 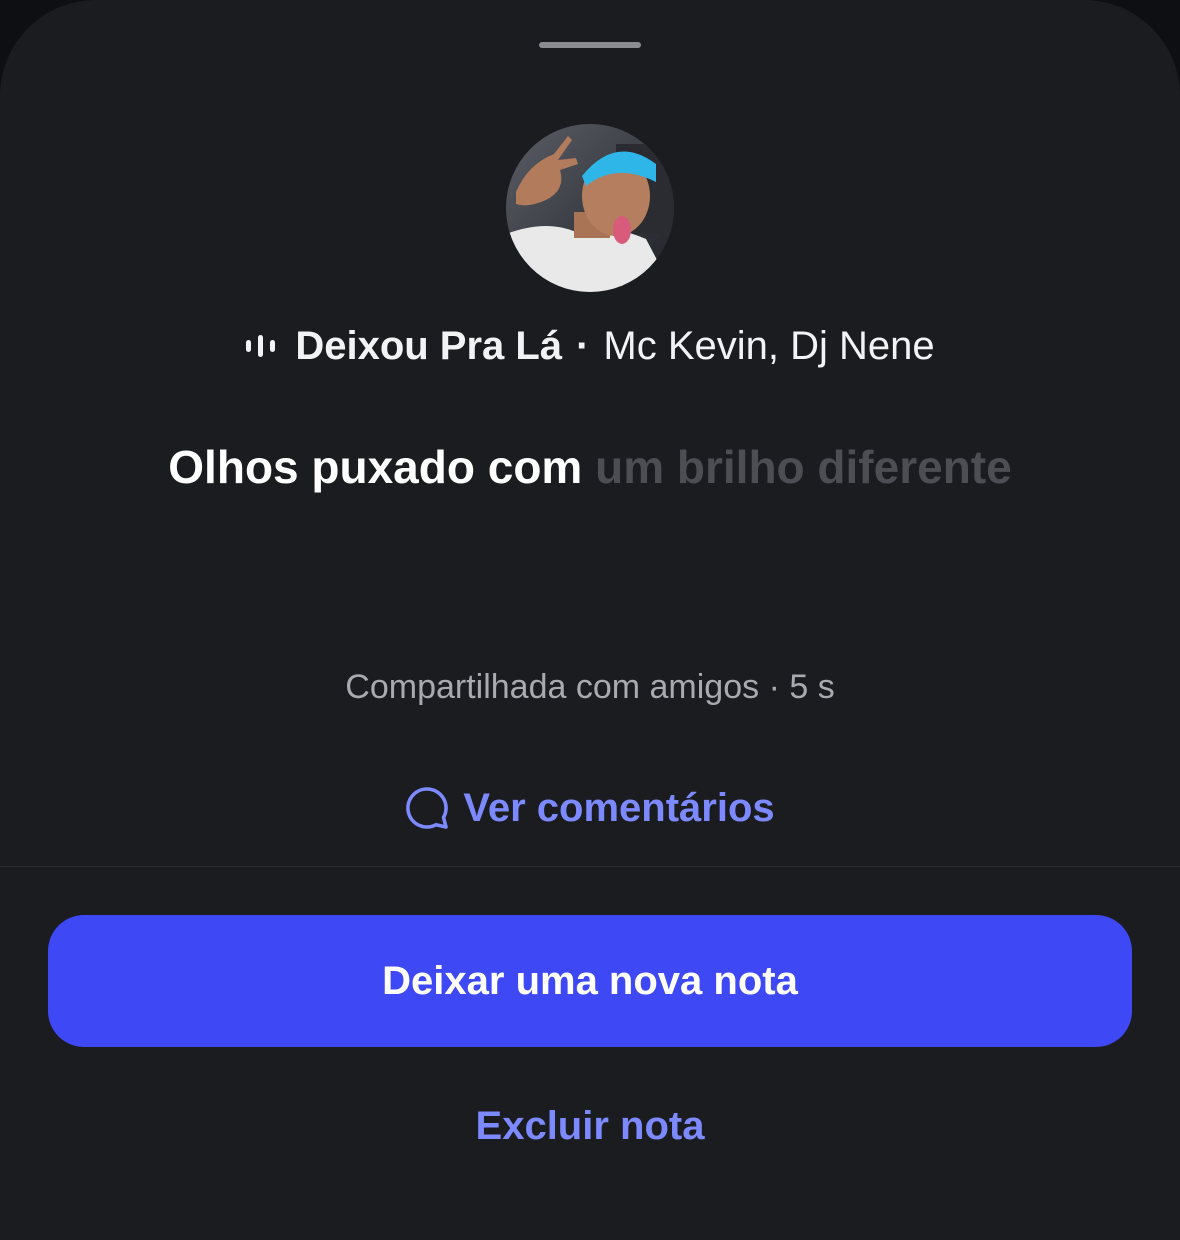 I want to click on audience-label: Compartilhada com amigos, so click(x=552, y=687).